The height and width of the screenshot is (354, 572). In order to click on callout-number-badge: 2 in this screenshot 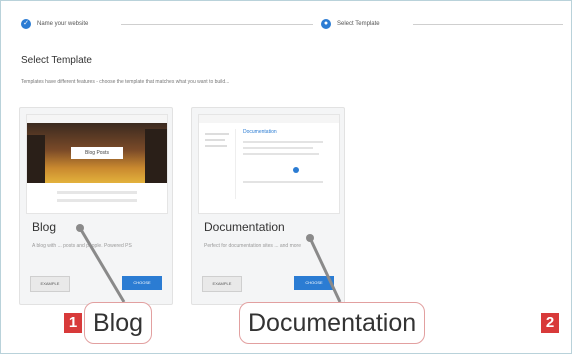, I will do `click(550, 323)`.